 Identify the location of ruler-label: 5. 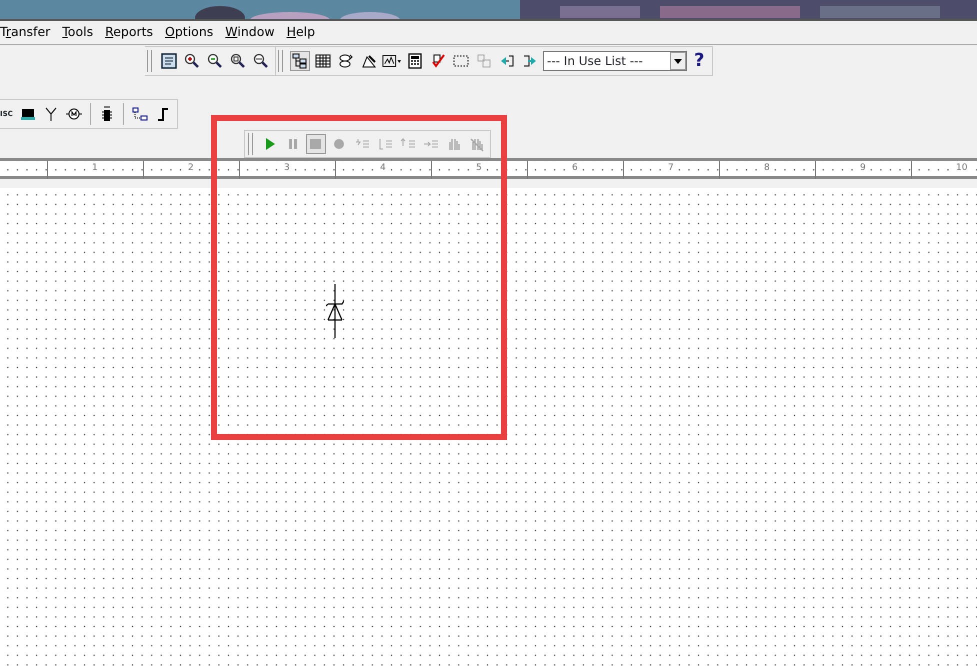
(479, 168).